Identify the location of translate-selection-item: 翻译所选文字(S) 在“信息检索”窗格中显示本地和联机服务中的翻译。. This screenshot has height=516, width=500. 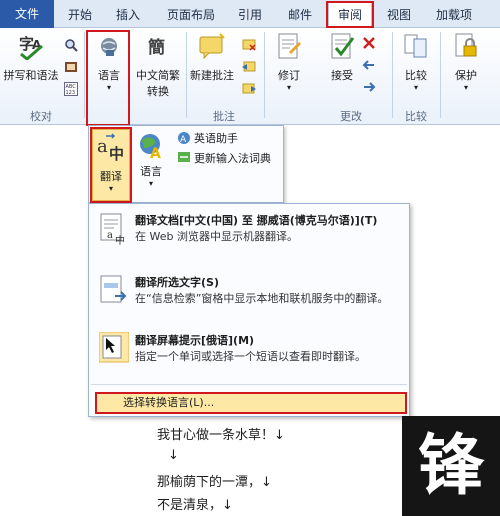
(251, 300).